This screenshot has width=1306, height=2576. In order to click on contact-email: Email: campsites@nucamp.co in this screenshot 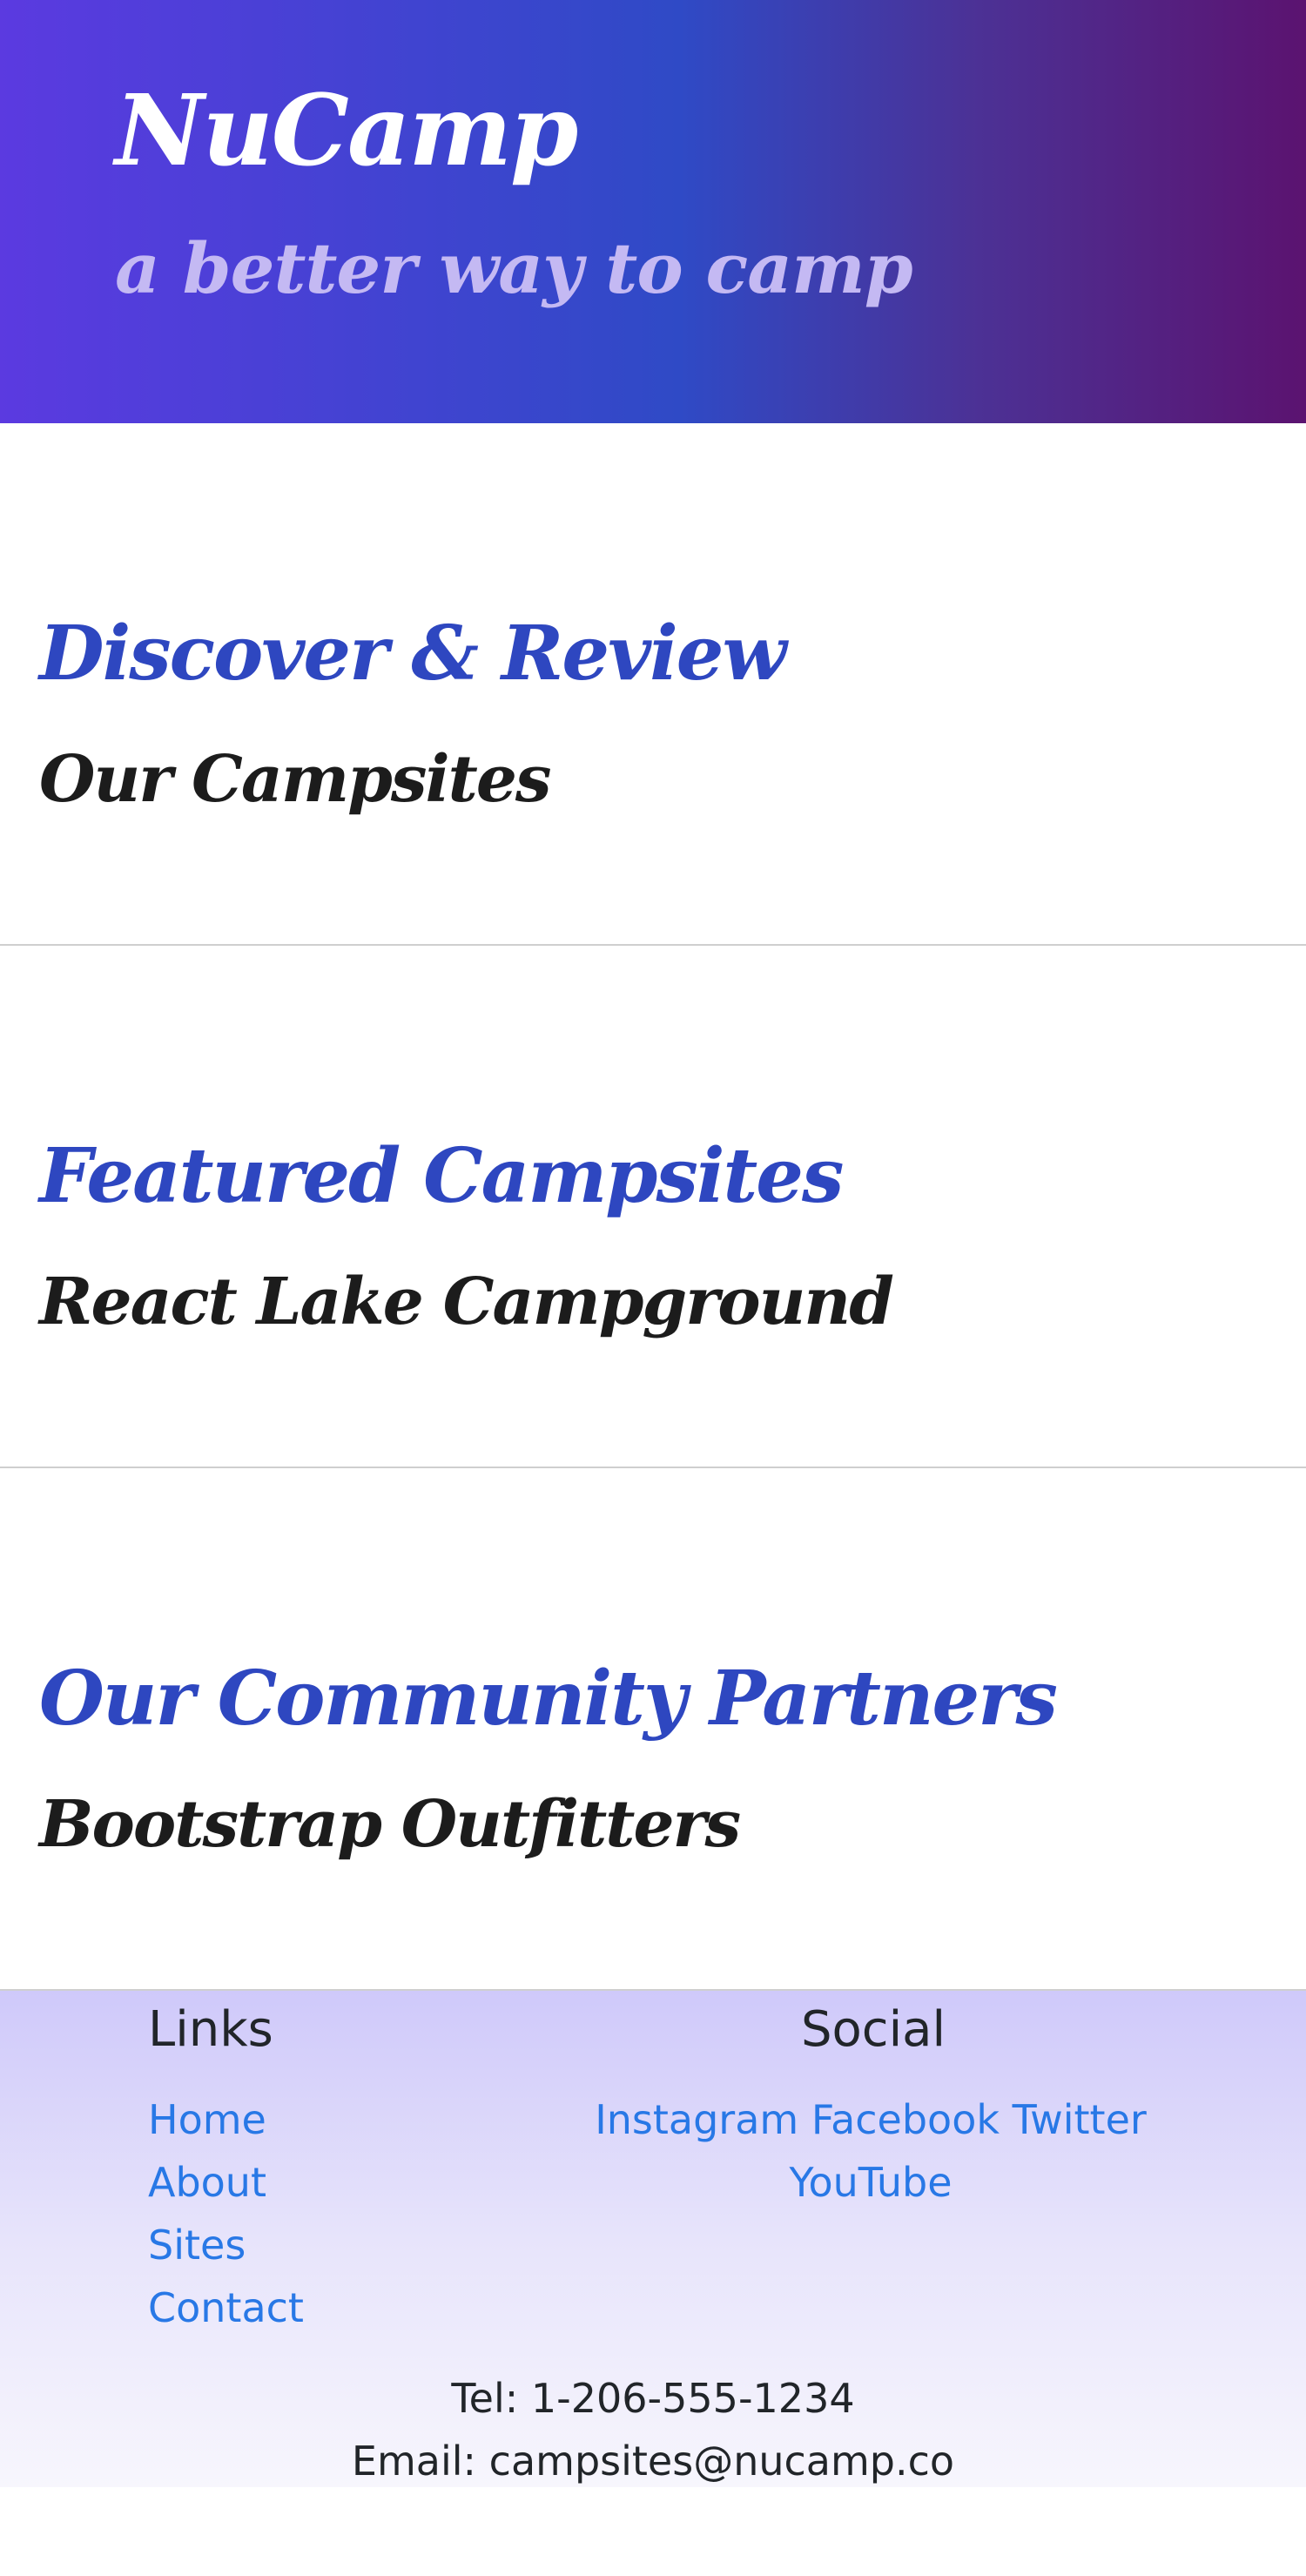, I will do `click(653, 2462)`.